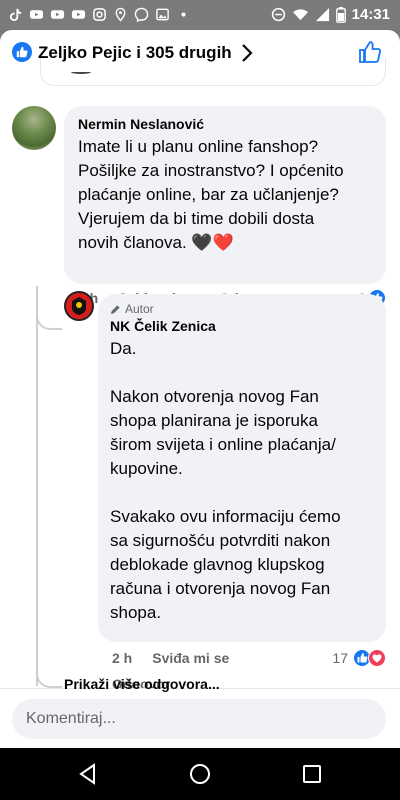 The image size is (400, 800). Describe the element at coordinates (225, 124) in the screenshot. I see `comment-author: Nermin Neslanović` at that location.